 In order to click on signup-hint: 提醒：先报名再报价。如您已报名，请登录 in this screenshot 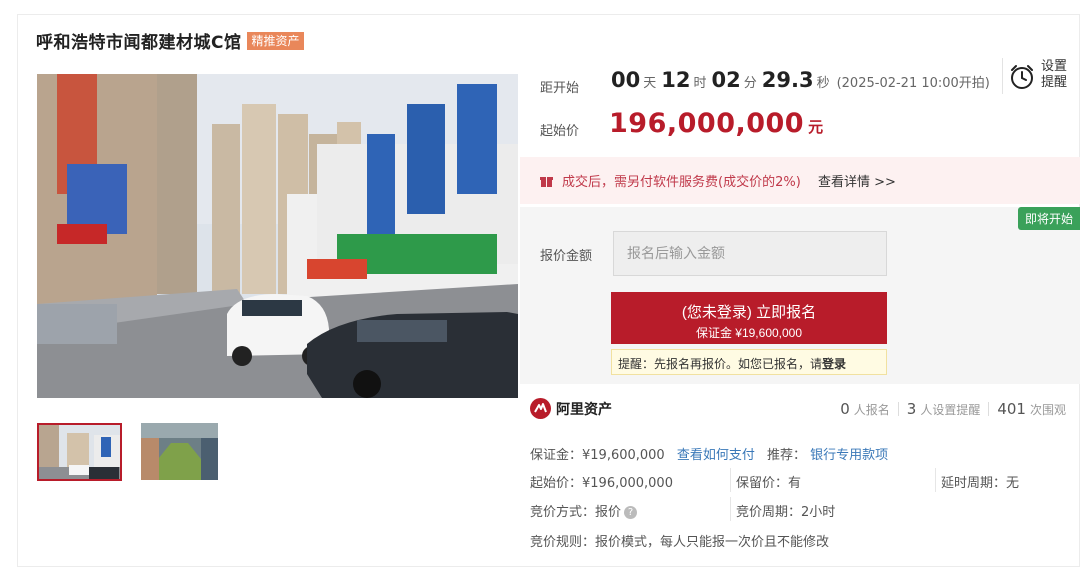, I will do `click(749, 362)`.